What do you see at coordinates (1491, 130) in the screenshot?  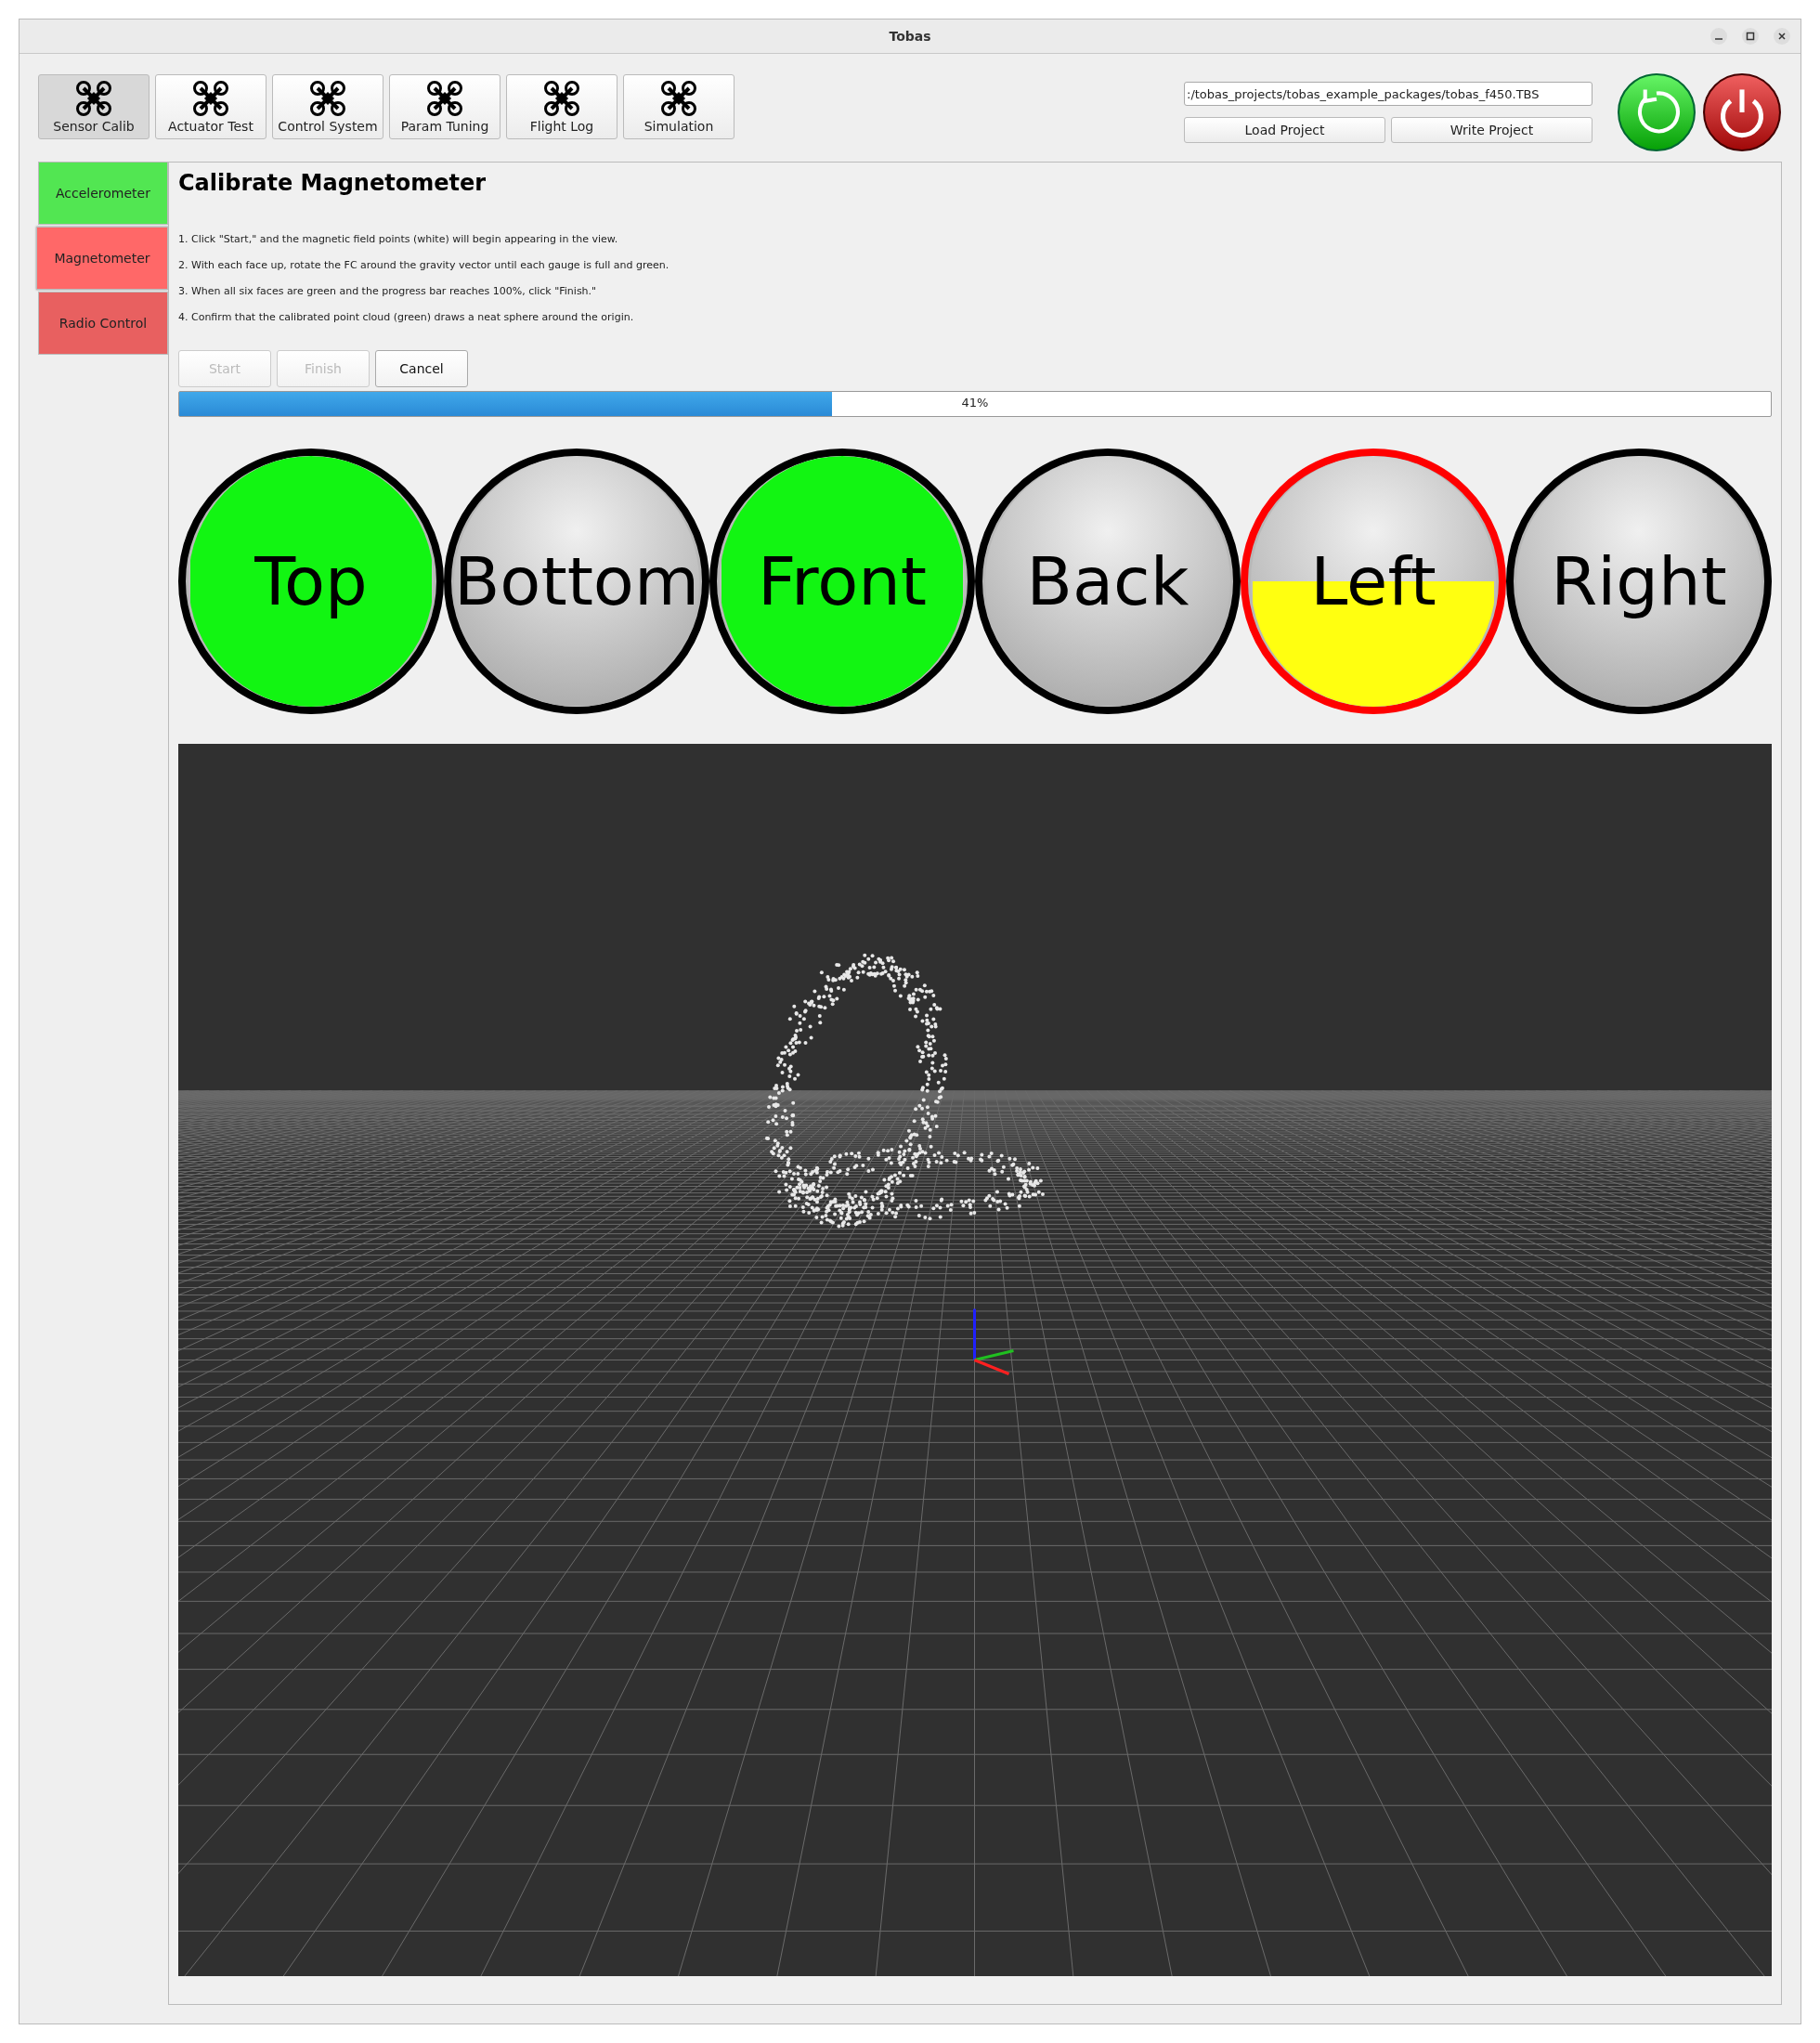 I see `project-button: Write Project` at bounding box center [1491, 130].